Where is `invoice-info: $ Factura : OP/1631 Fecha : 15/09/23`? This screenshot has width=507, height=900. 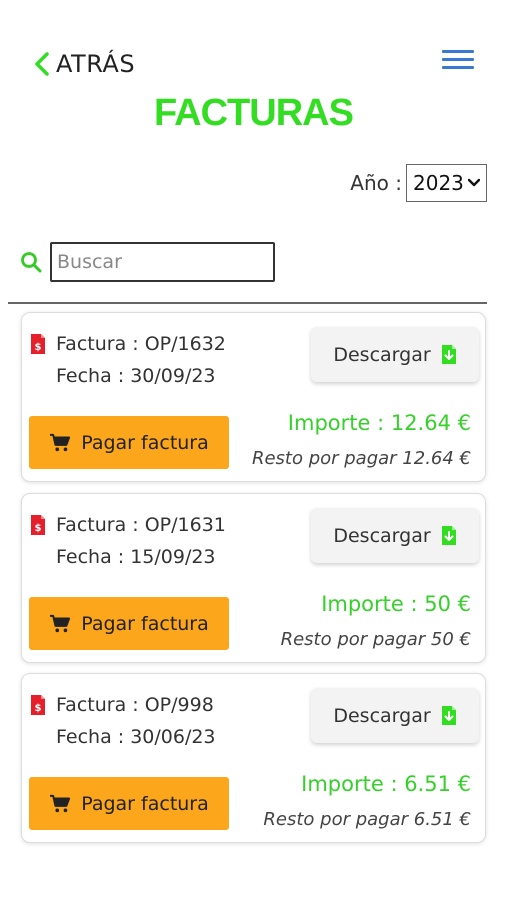 invoice-info: $ Factura : OP/1631 Fecha : 15/09/23 is located at coordinates (128, 541).